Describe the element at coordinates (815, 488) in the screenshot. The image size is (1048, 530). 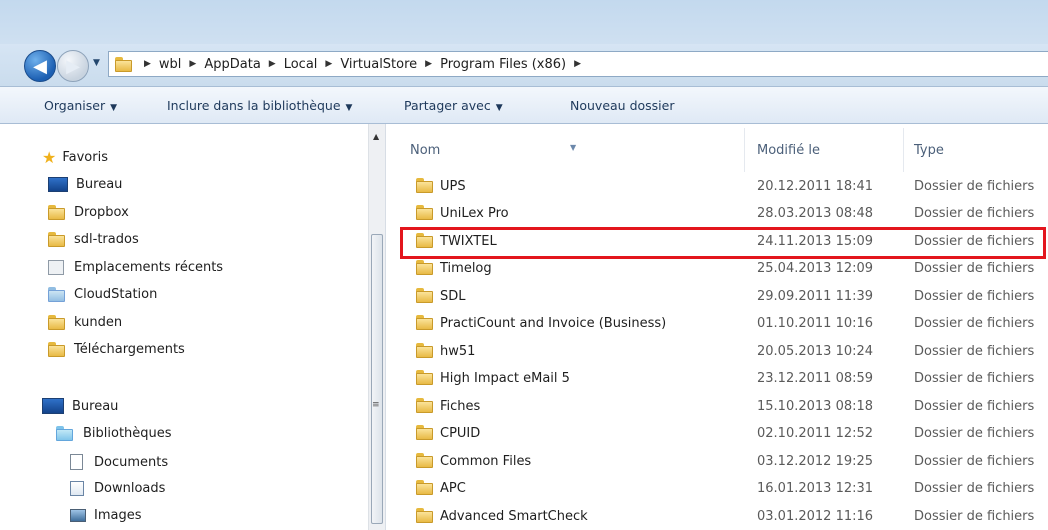
I see `file-modified: 16.01.2013 12:31` at that location.